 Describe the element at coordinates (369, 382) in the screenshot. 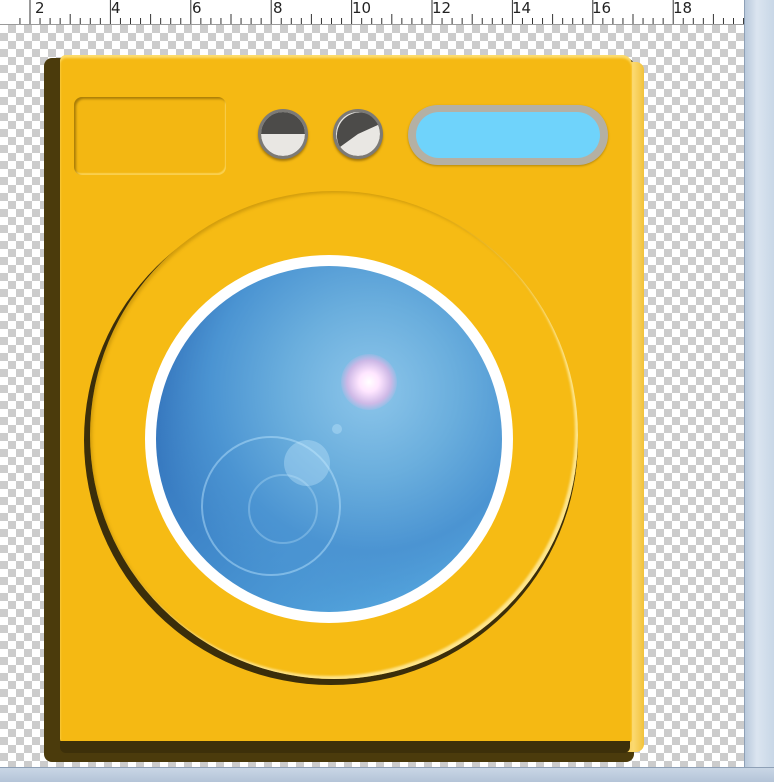

I see `lens-flare-highlight` at that location.